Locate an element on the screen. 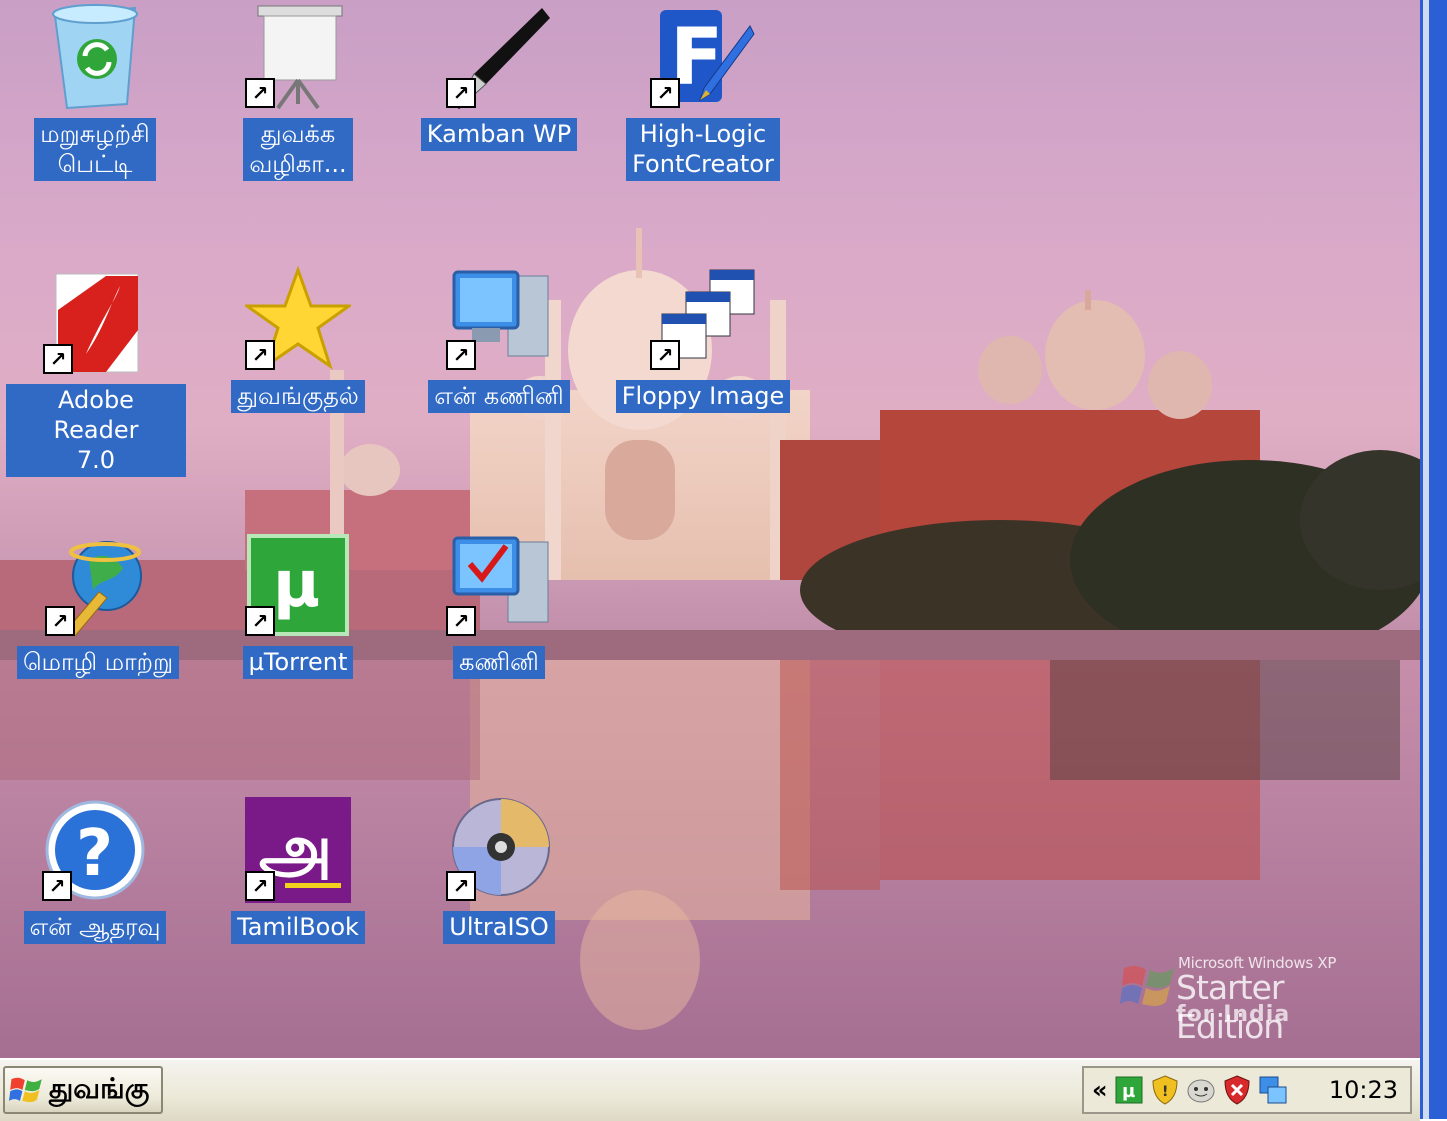 Image resolution: width=1447 pixels, height=1121 pixels. tamilbook-icon: அ ↗ is located at coordinates (298, 850).